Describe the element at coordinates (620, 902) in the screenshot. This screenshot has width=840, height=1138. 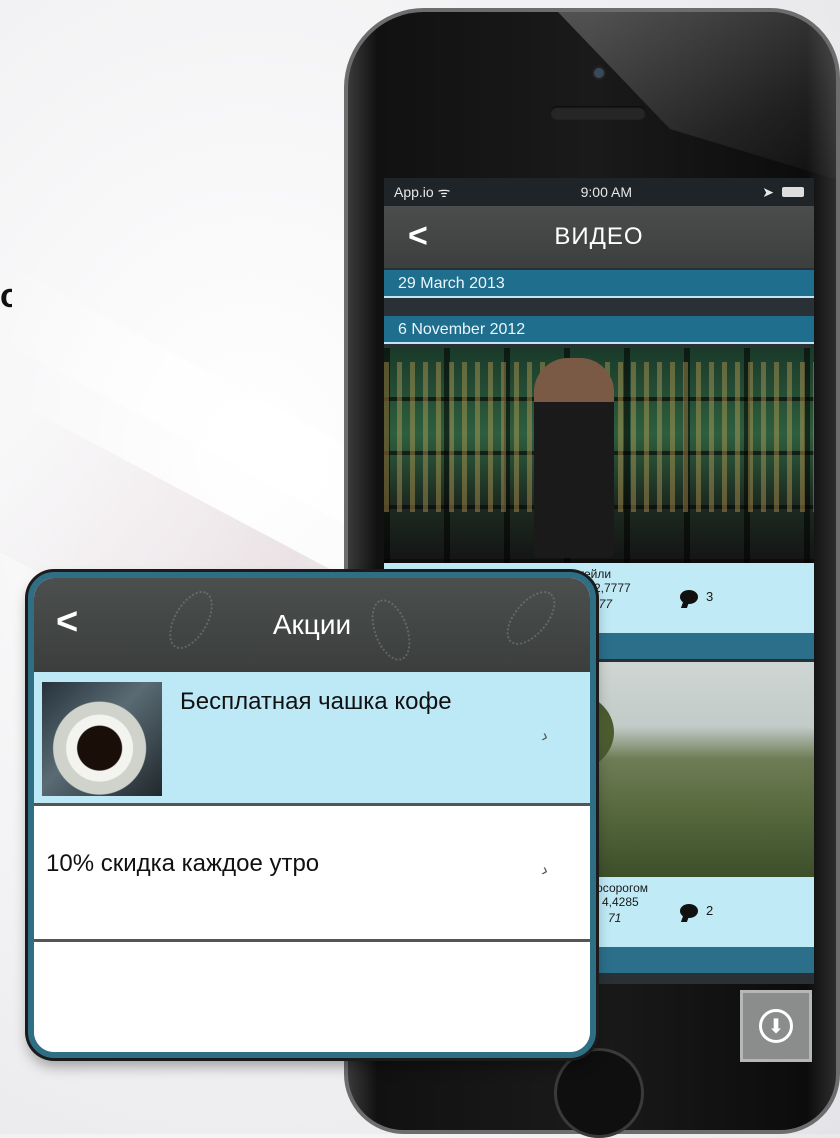
I see `video-rating: 4,4285` at that location.